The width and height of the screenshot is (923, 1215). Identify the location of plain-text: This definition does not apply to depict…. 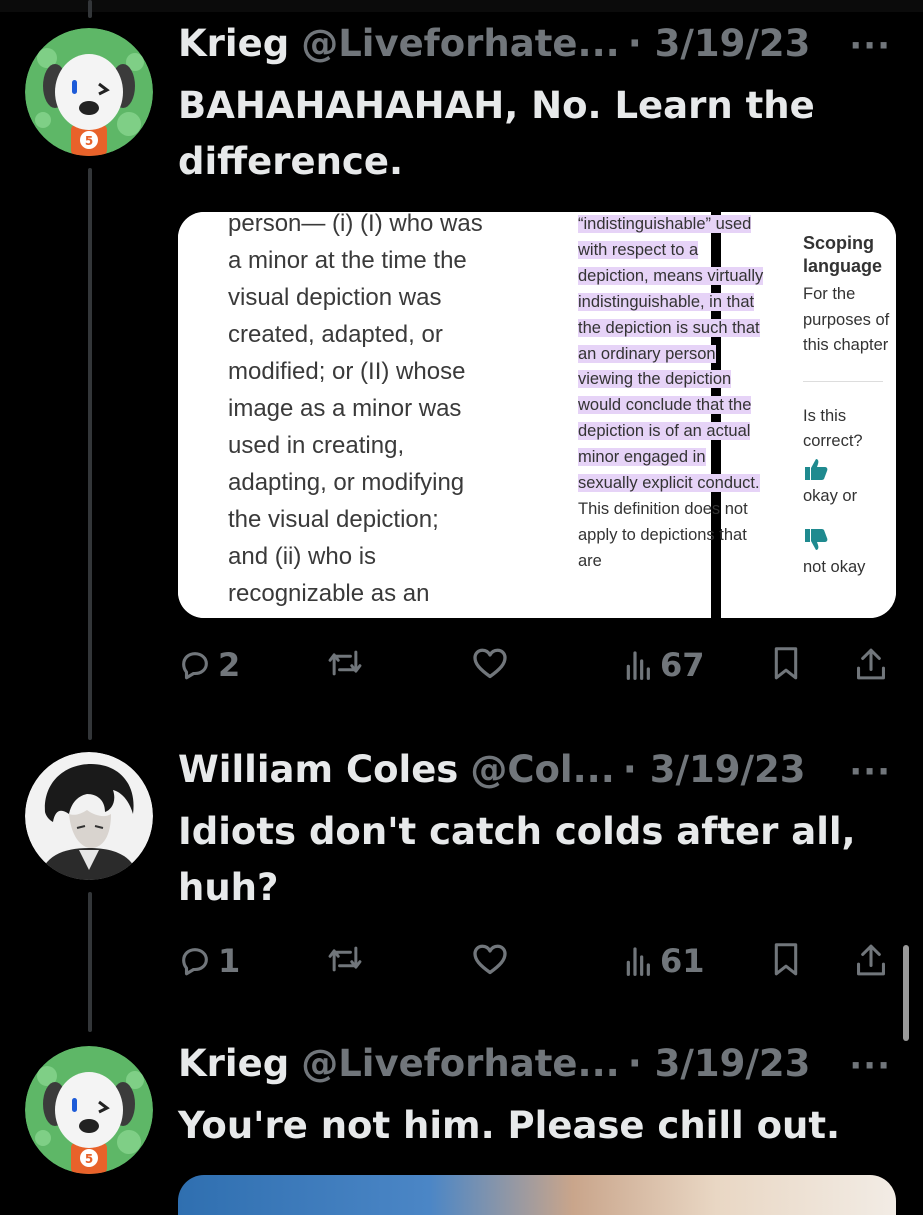
(663, 534).